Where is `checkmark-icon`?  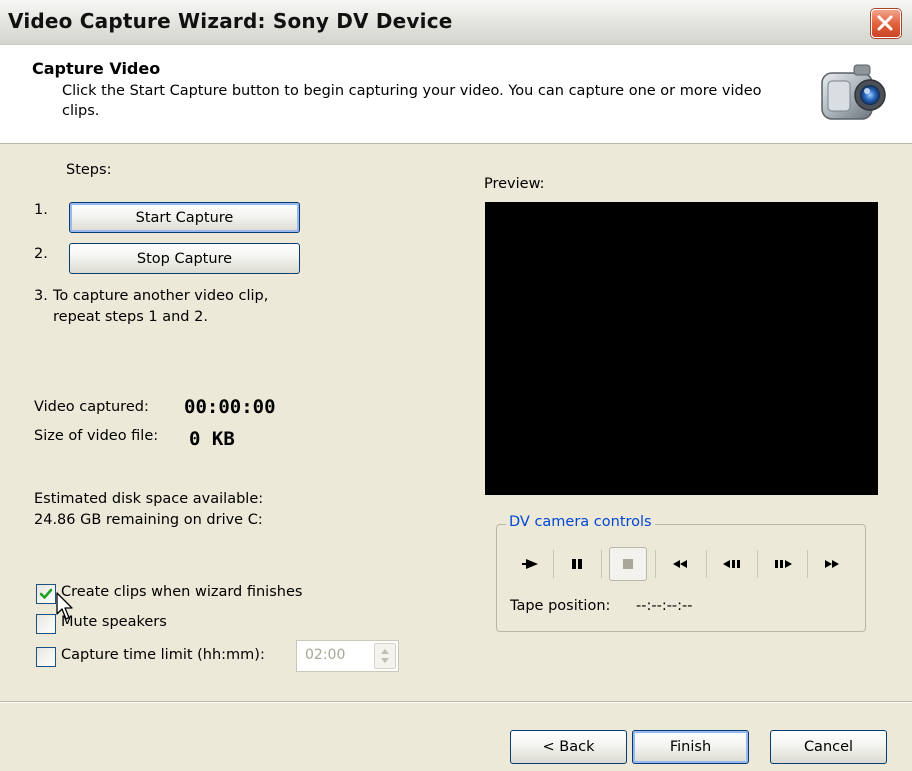
checkmark-icon is located at coordinates (46, 593).